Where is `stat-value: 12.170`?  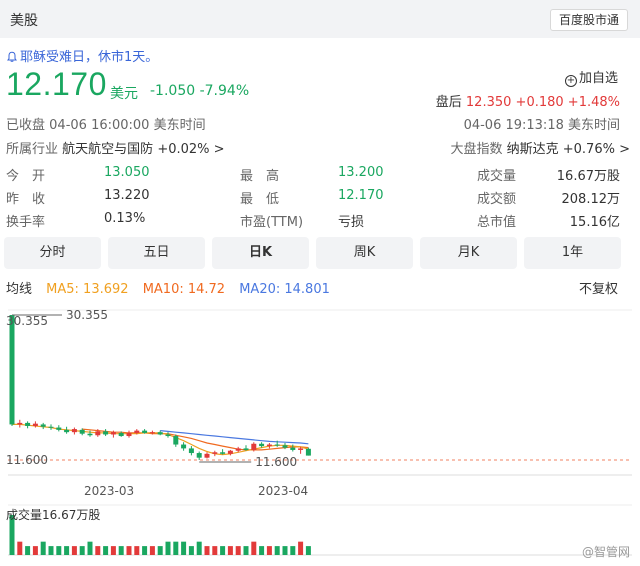
stat-value: 12.170 is located at coordinates (361, 195).